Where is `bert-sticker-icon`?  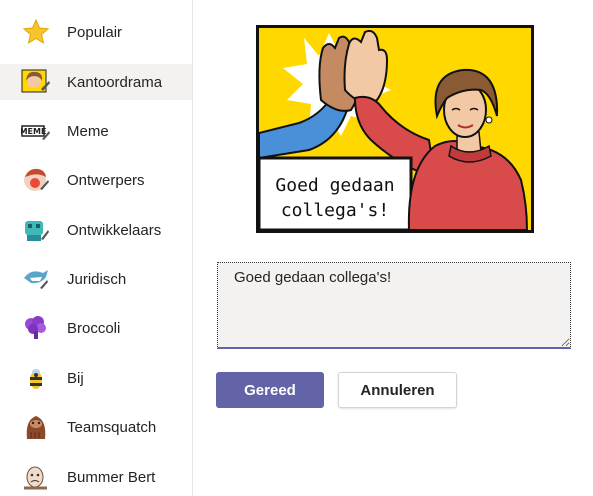
bert-sticker-icon is located at coordinates (36, 477).